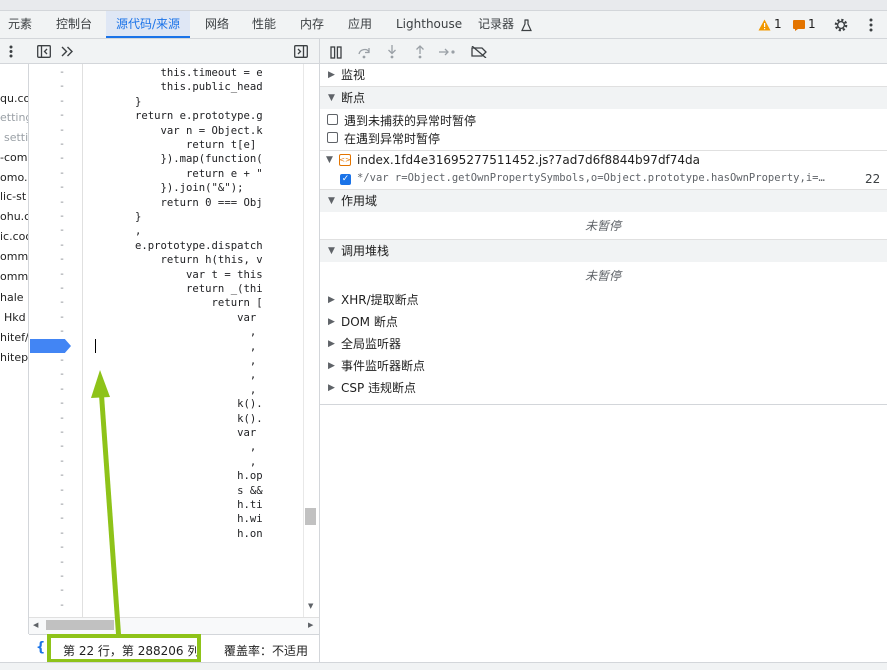  I want to click on tab-elements: 元素, so click(20, 24).